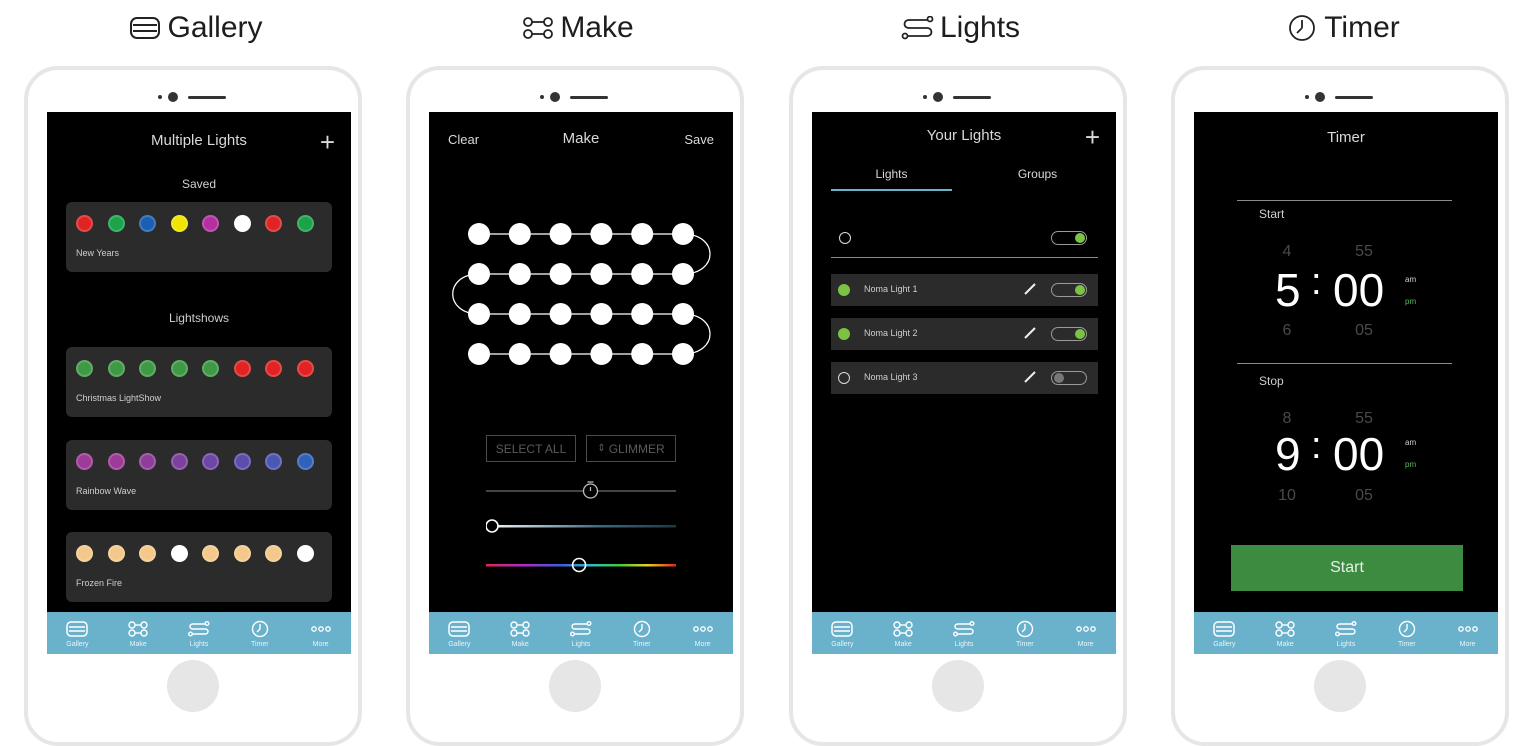  I want to click on make-icon, so click(1285, 629).